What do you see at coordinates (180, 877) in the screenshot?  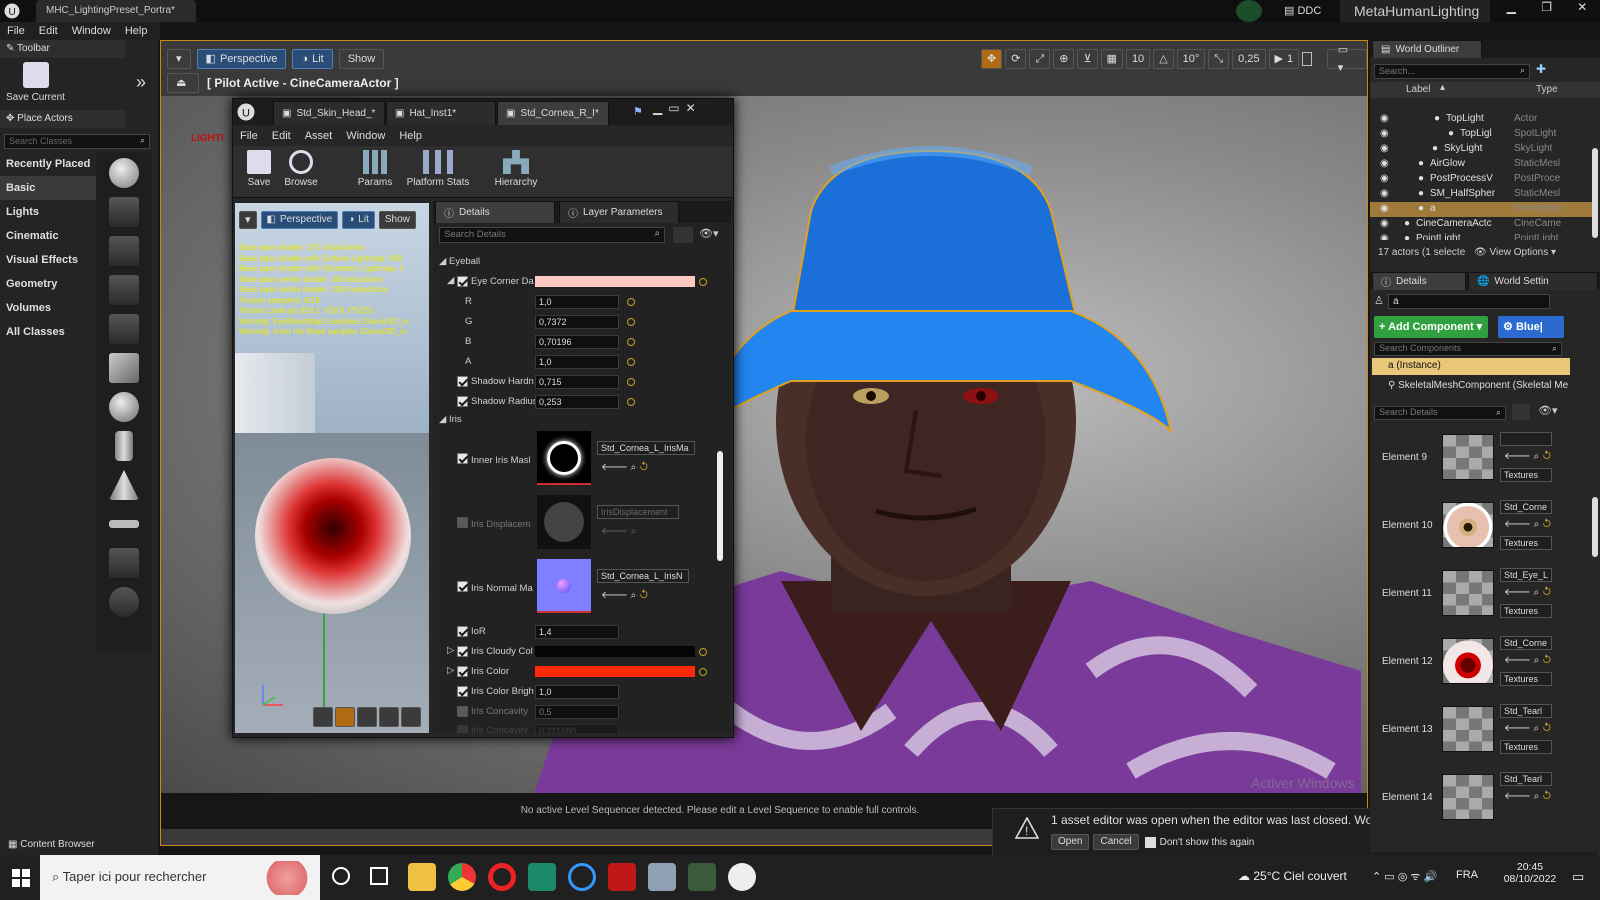 I see `taskbar-search: ⌕ Taper ici pour rechercher` at bounding box center [180, 877].